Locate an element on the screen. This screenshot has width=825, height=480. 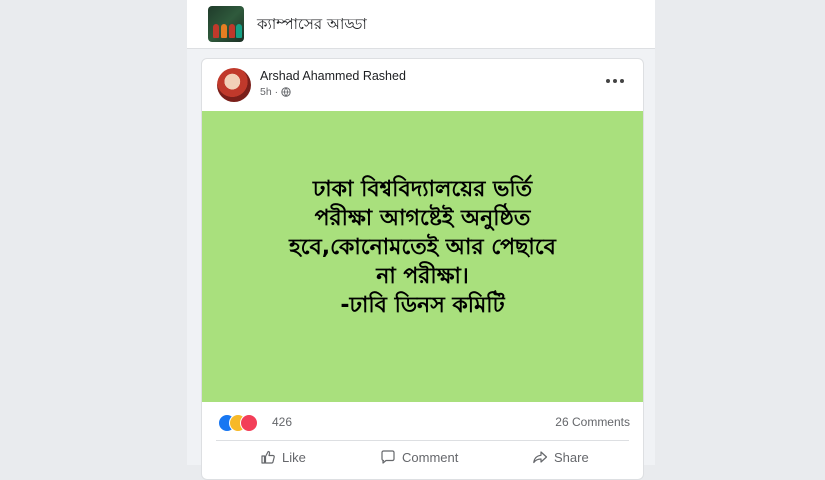
comments-count: 26 Comments is located at coordinates (592, 422).